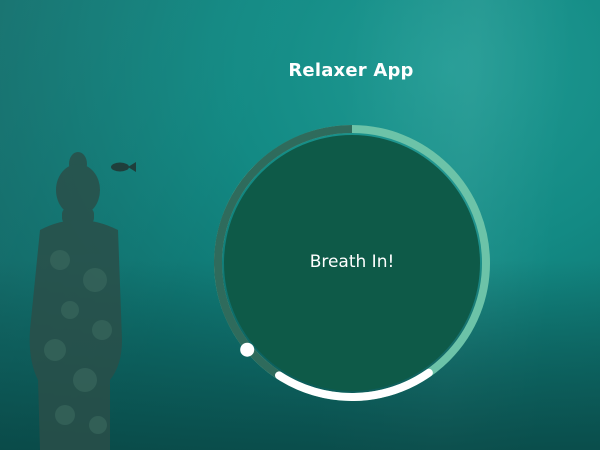 This screenshot has width=600, height=450. What do you see at coordinates (75, 301) in the screenshot?
I see `statue-image` at bounding box center [75, 301].